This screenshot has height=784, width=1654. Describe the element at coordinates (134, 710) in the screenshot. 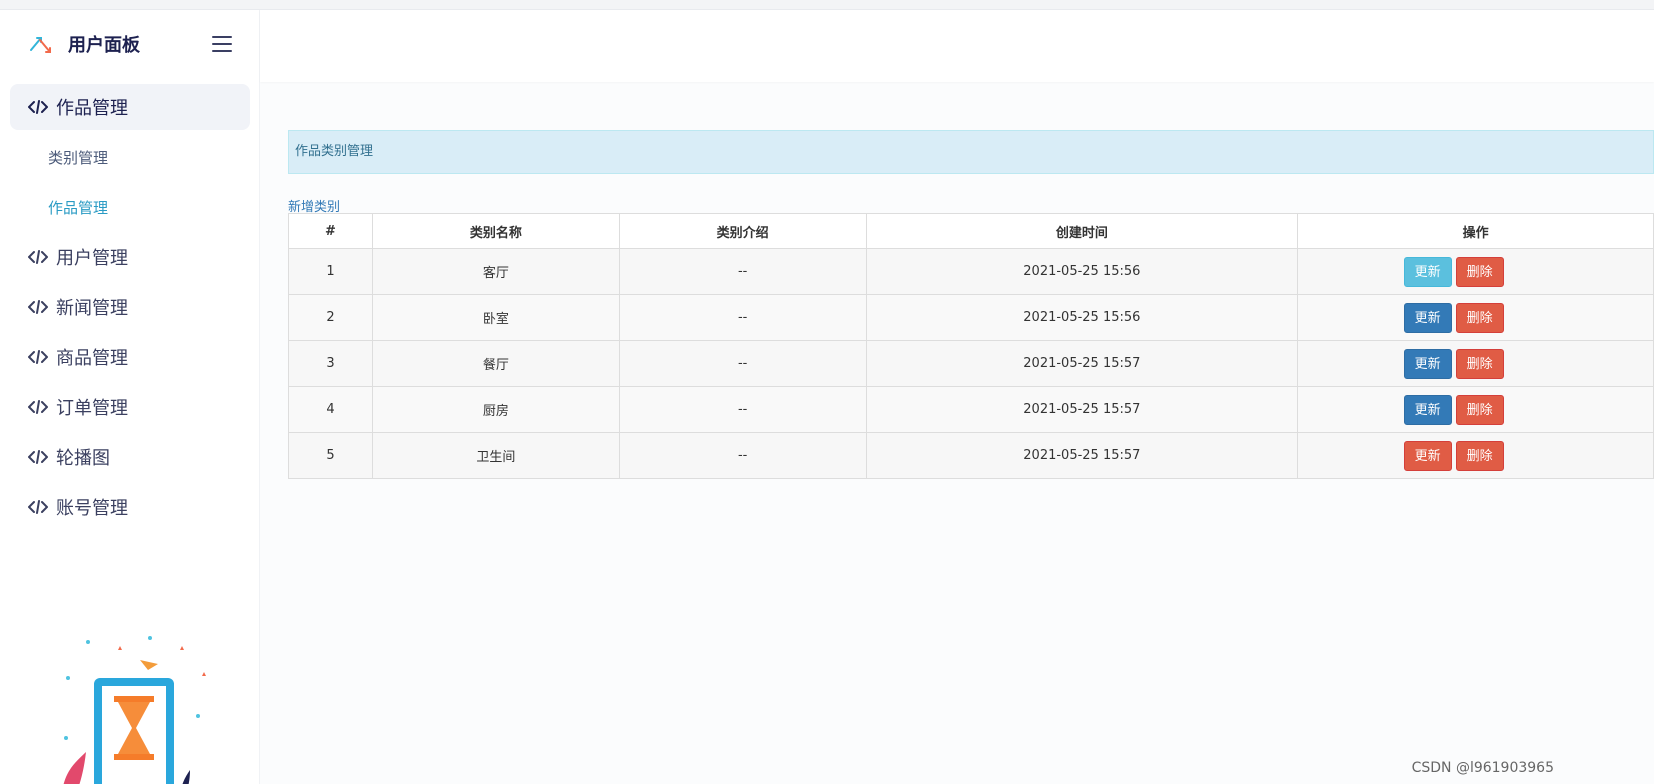

I see `hourglass-illustration` at that location.